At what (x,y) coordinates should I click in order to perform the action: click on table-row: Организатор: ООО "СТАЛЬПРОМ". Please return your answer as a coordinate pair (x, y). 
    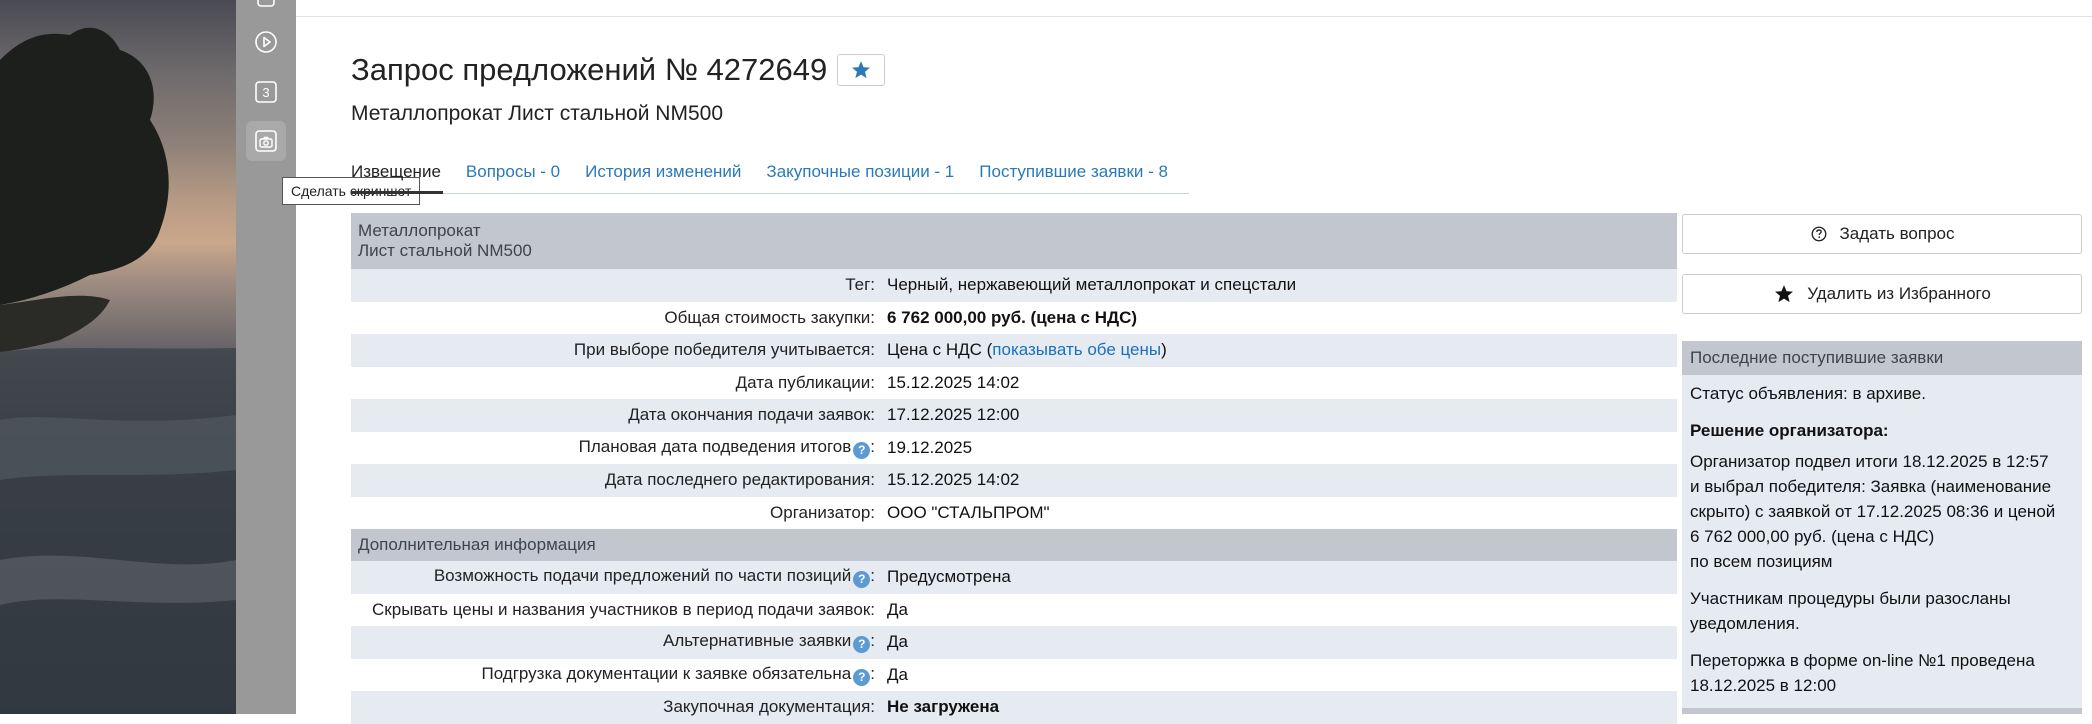
    Looking at the image, I should click on (1014, 513).